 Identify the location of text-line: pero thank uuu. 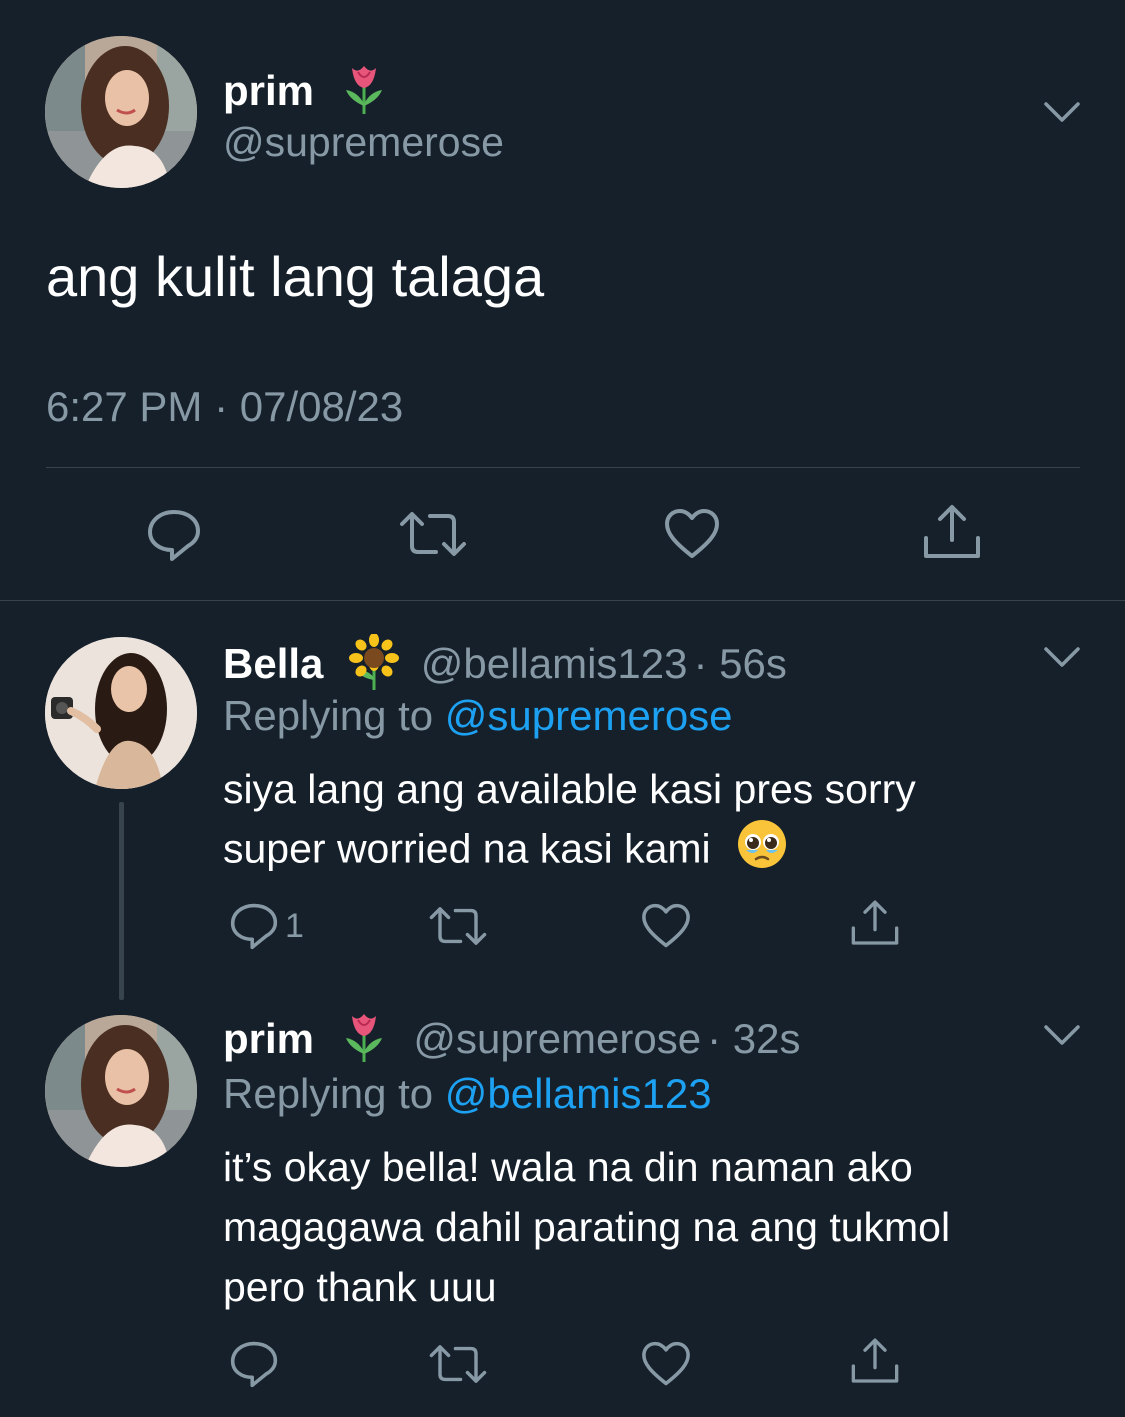
(360, 1287).